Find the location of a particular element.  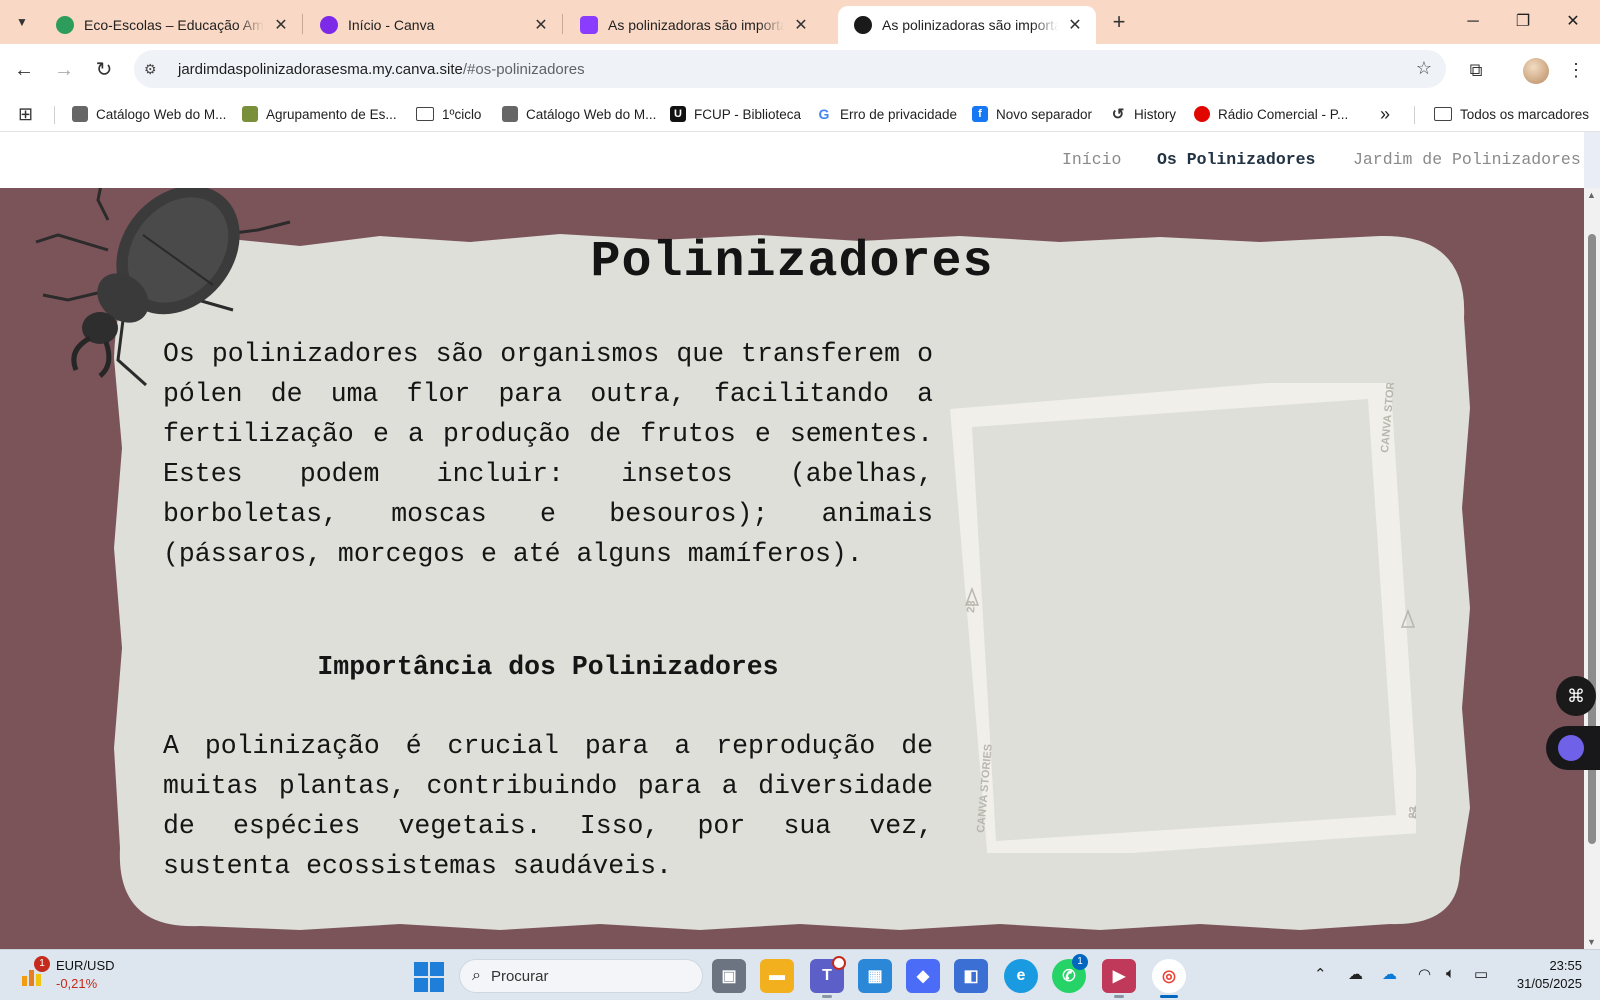

canva-design-favicon-icon is located at coordinates (589, 25).